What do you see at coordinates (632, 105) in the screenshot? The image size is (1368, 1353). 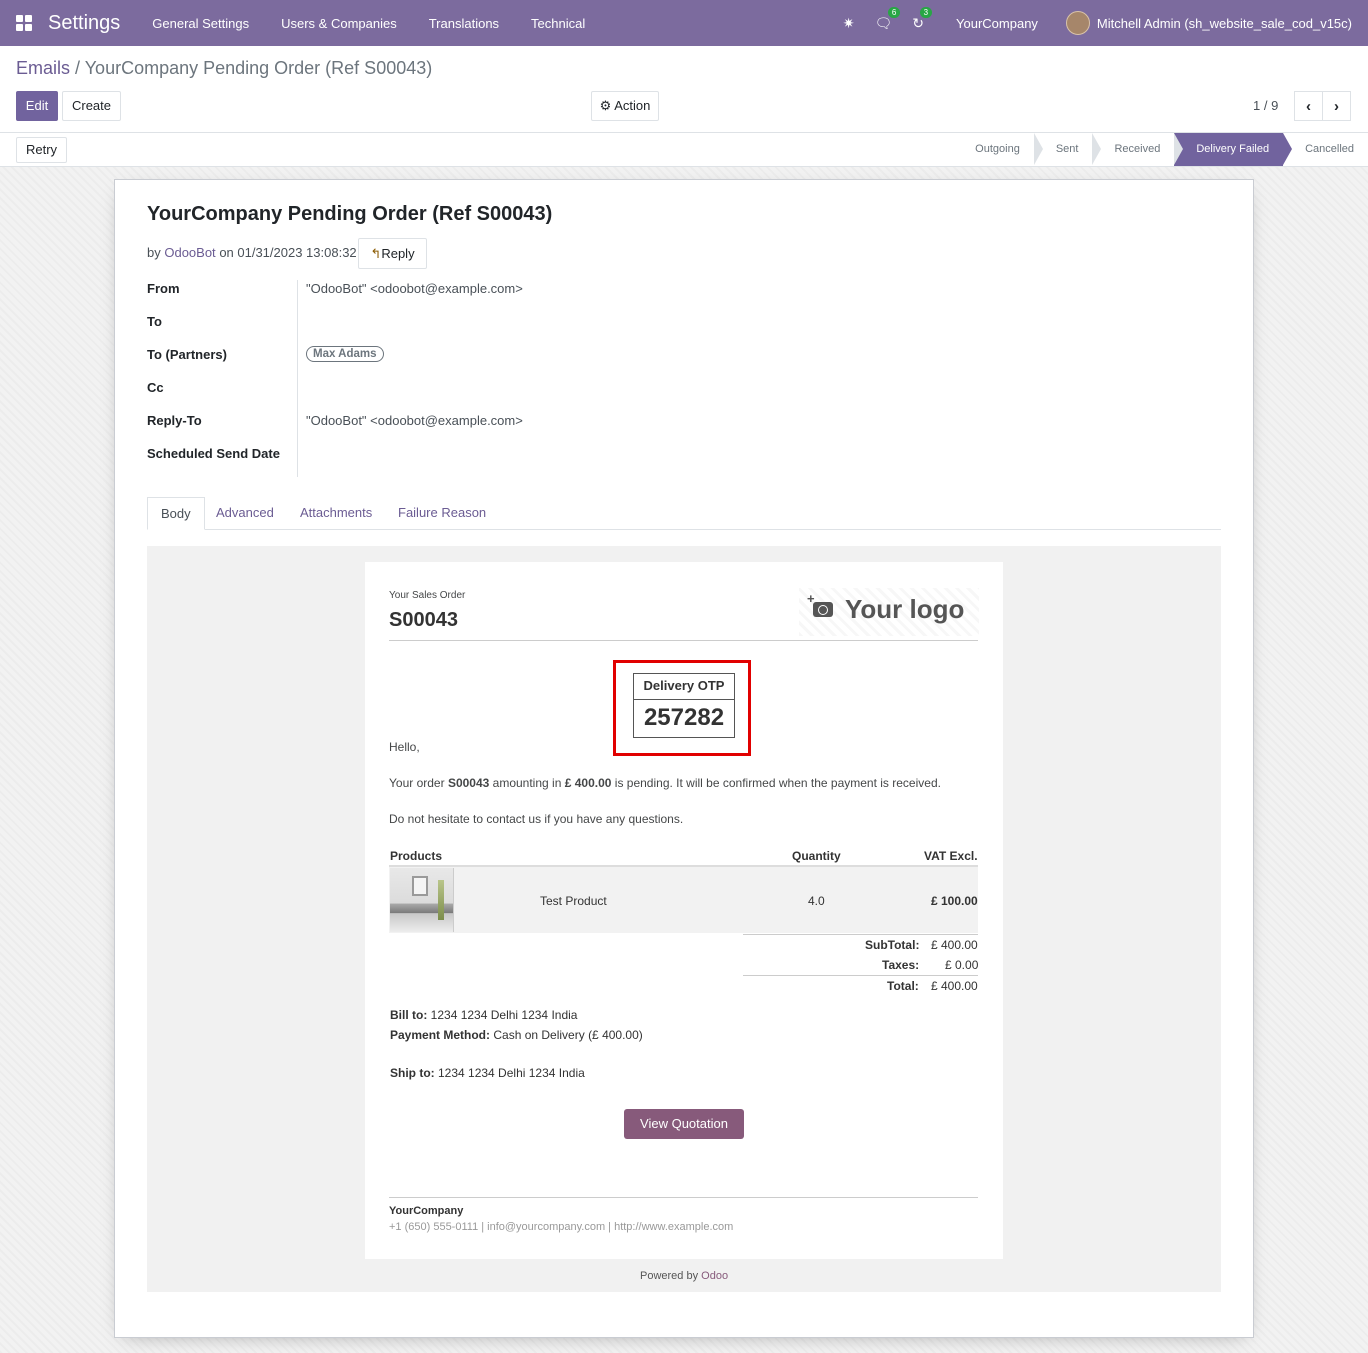 I see `action-label: Action` at bounding box center [632, 105].